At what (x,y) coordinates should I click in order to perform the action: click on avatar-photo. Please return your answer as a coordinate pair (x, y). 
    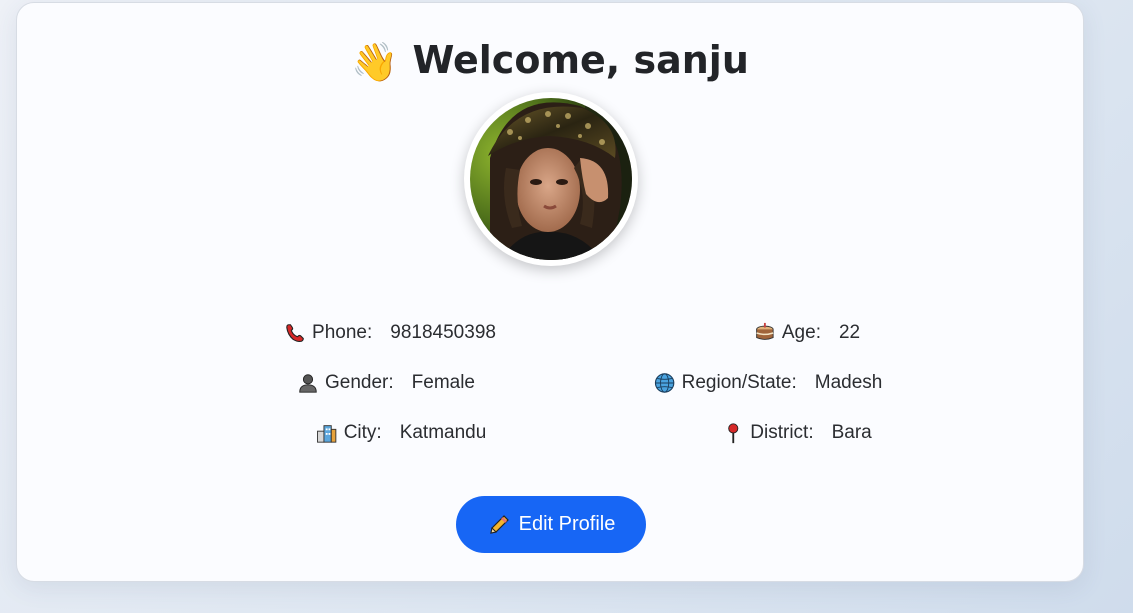
    Looking at the image, I should click on (551, 179).